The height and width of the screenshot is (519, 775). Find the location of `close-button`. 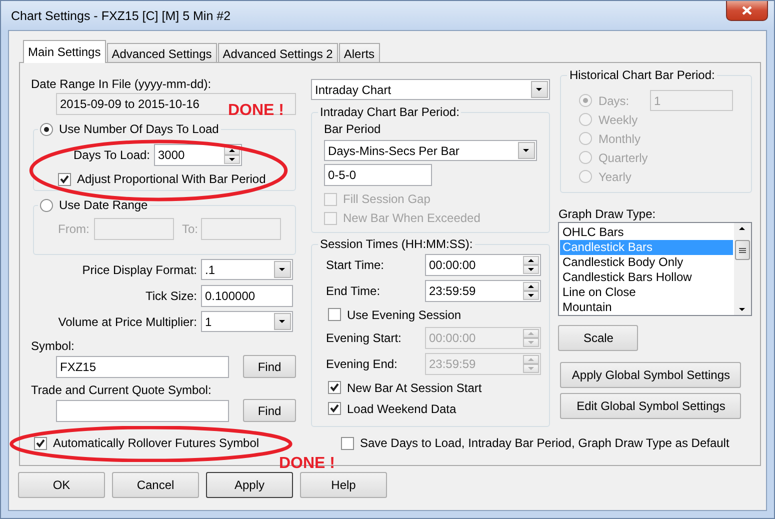

close-button is located at coordinates (747, 11).